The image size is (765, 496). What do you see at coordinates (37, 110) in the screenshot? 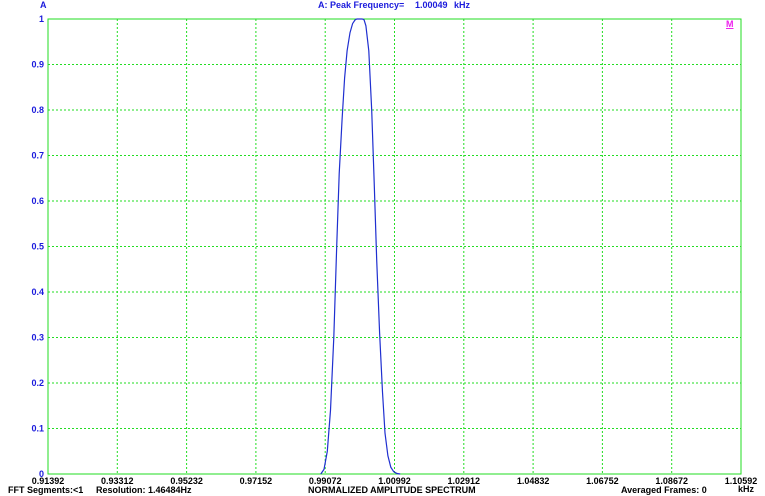
I see `y-tick-label: 0.8` at bounding box center [37, 110].